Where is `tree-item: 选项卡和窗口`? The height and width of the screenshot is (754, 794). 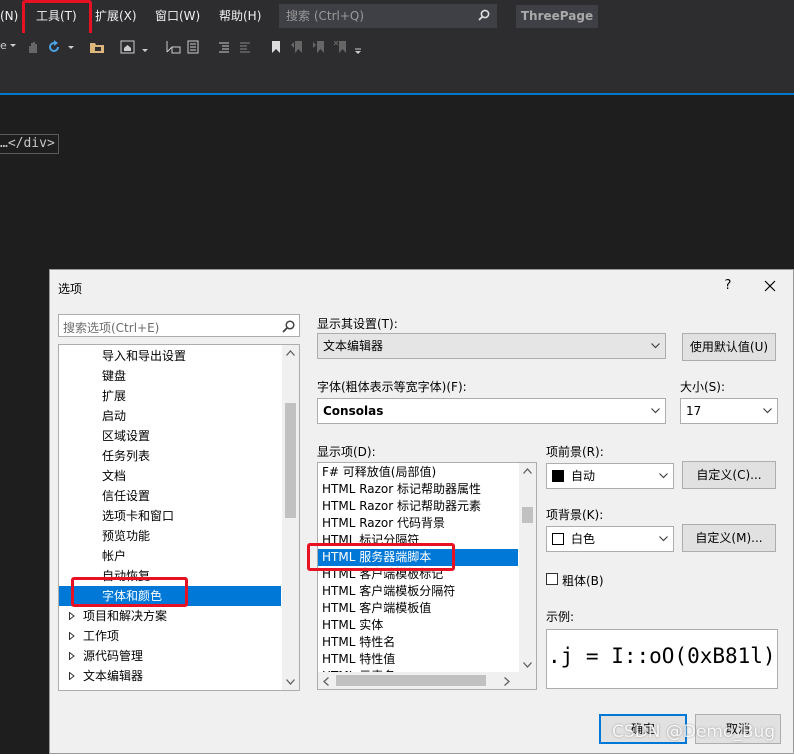
tree-item: 选项卡和窗口 is located at coordinates (170, 516).